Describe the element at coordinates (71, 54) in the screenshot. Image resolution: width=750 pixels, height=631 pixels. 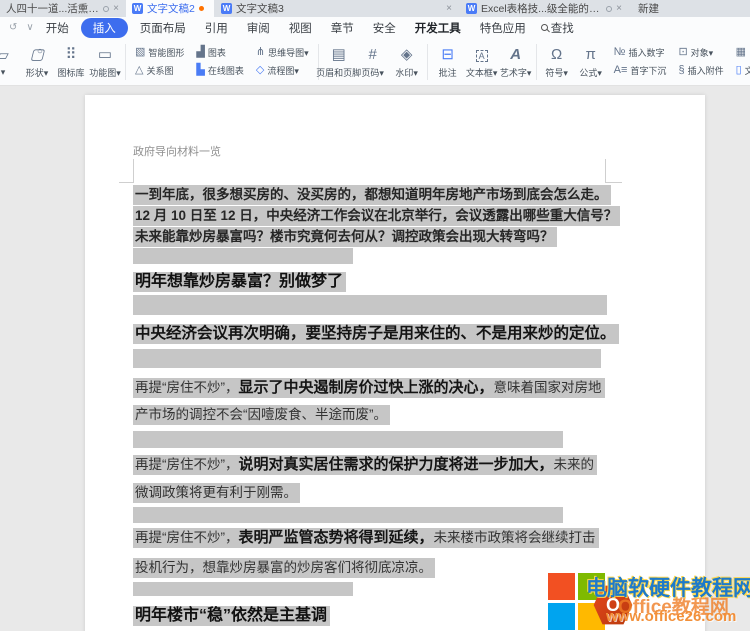
I see `icon-library-icon: ⠿` at that location.